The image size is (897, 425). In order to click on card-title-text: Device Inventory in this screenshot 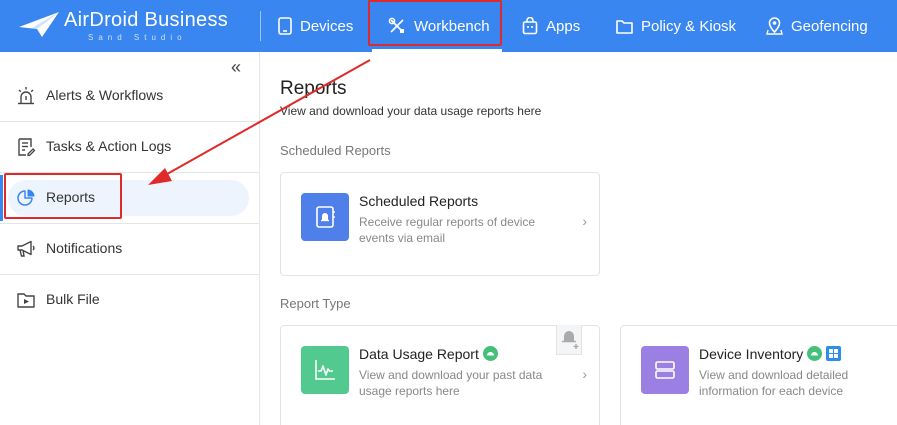, I will do `click(751, 354)`.